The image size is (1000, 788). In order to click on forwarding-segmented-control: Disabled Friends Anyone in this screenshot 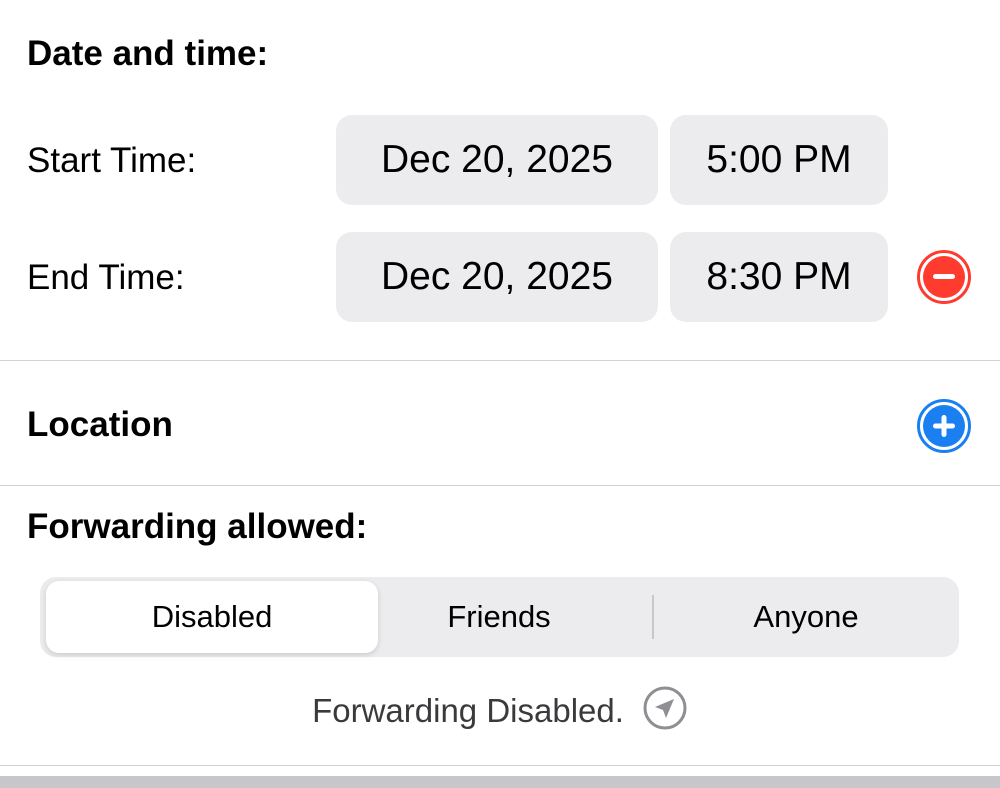, I will do `click(499, 617)`.